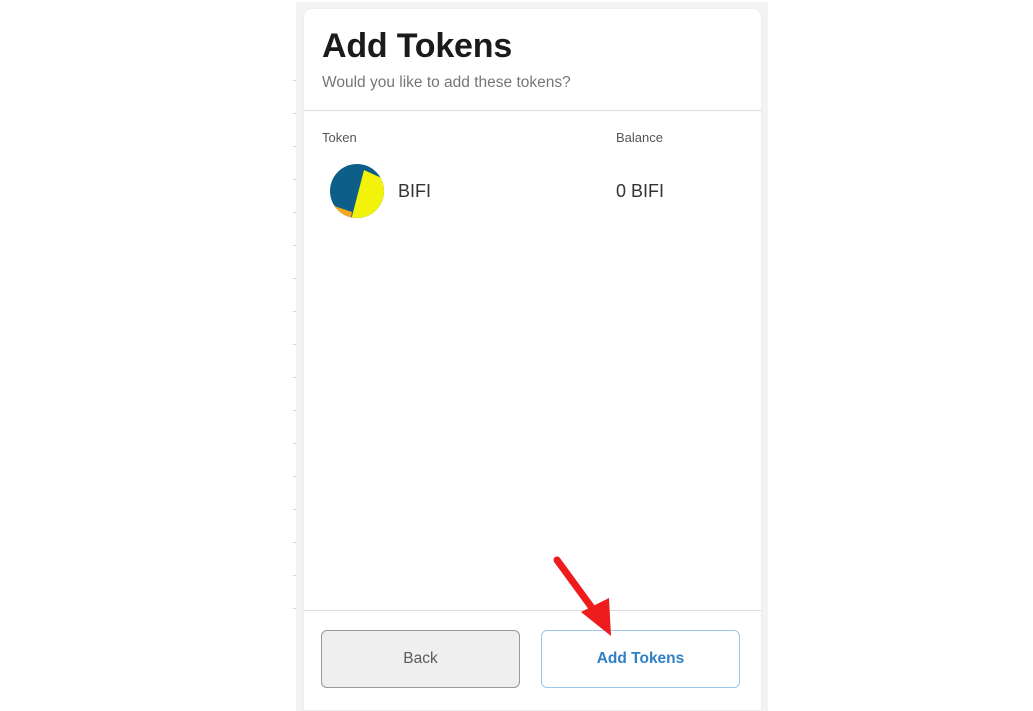 This screenshot has height=711, width=1033. I want to click on back-button: Back, so click(420, 659).